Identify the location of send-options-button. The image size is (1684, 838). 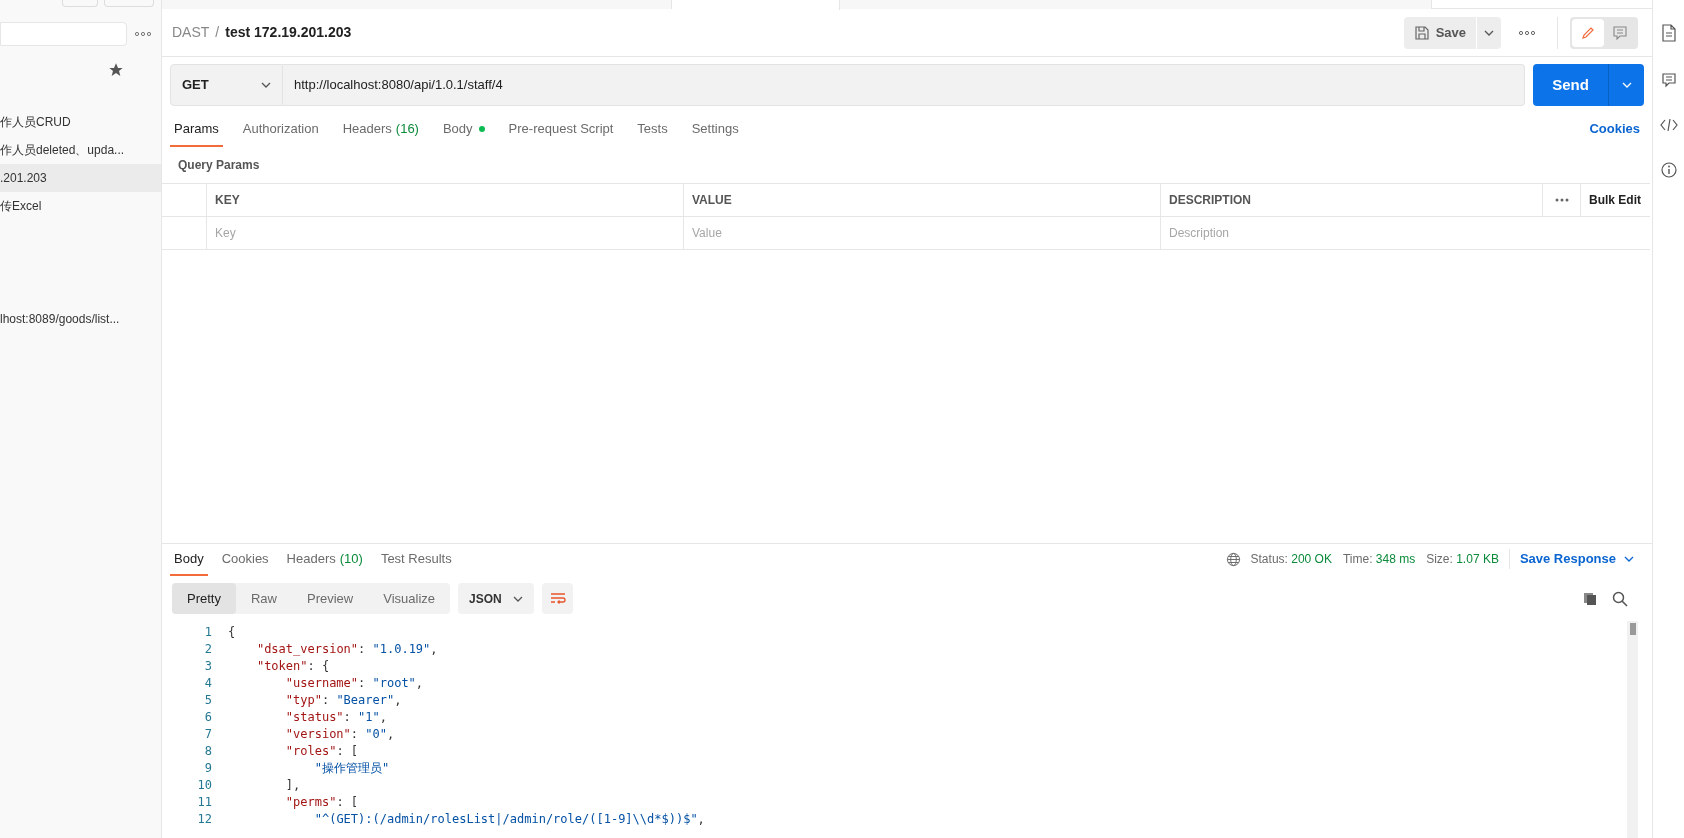
(1626, 85).